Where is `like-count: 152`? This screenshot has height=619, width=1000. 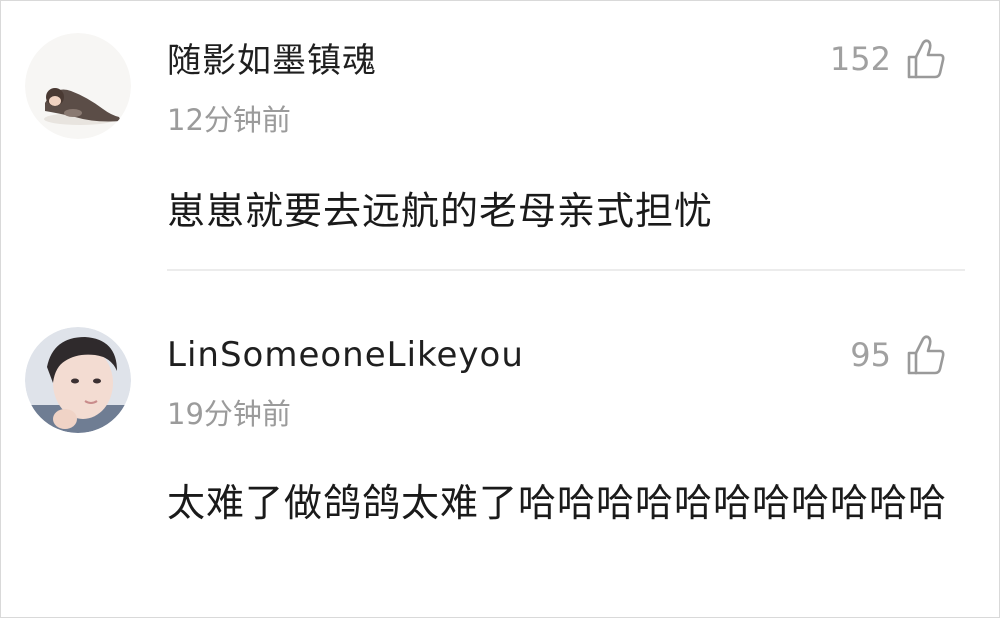 like-count: 152 is located at coordinates (860, 59).